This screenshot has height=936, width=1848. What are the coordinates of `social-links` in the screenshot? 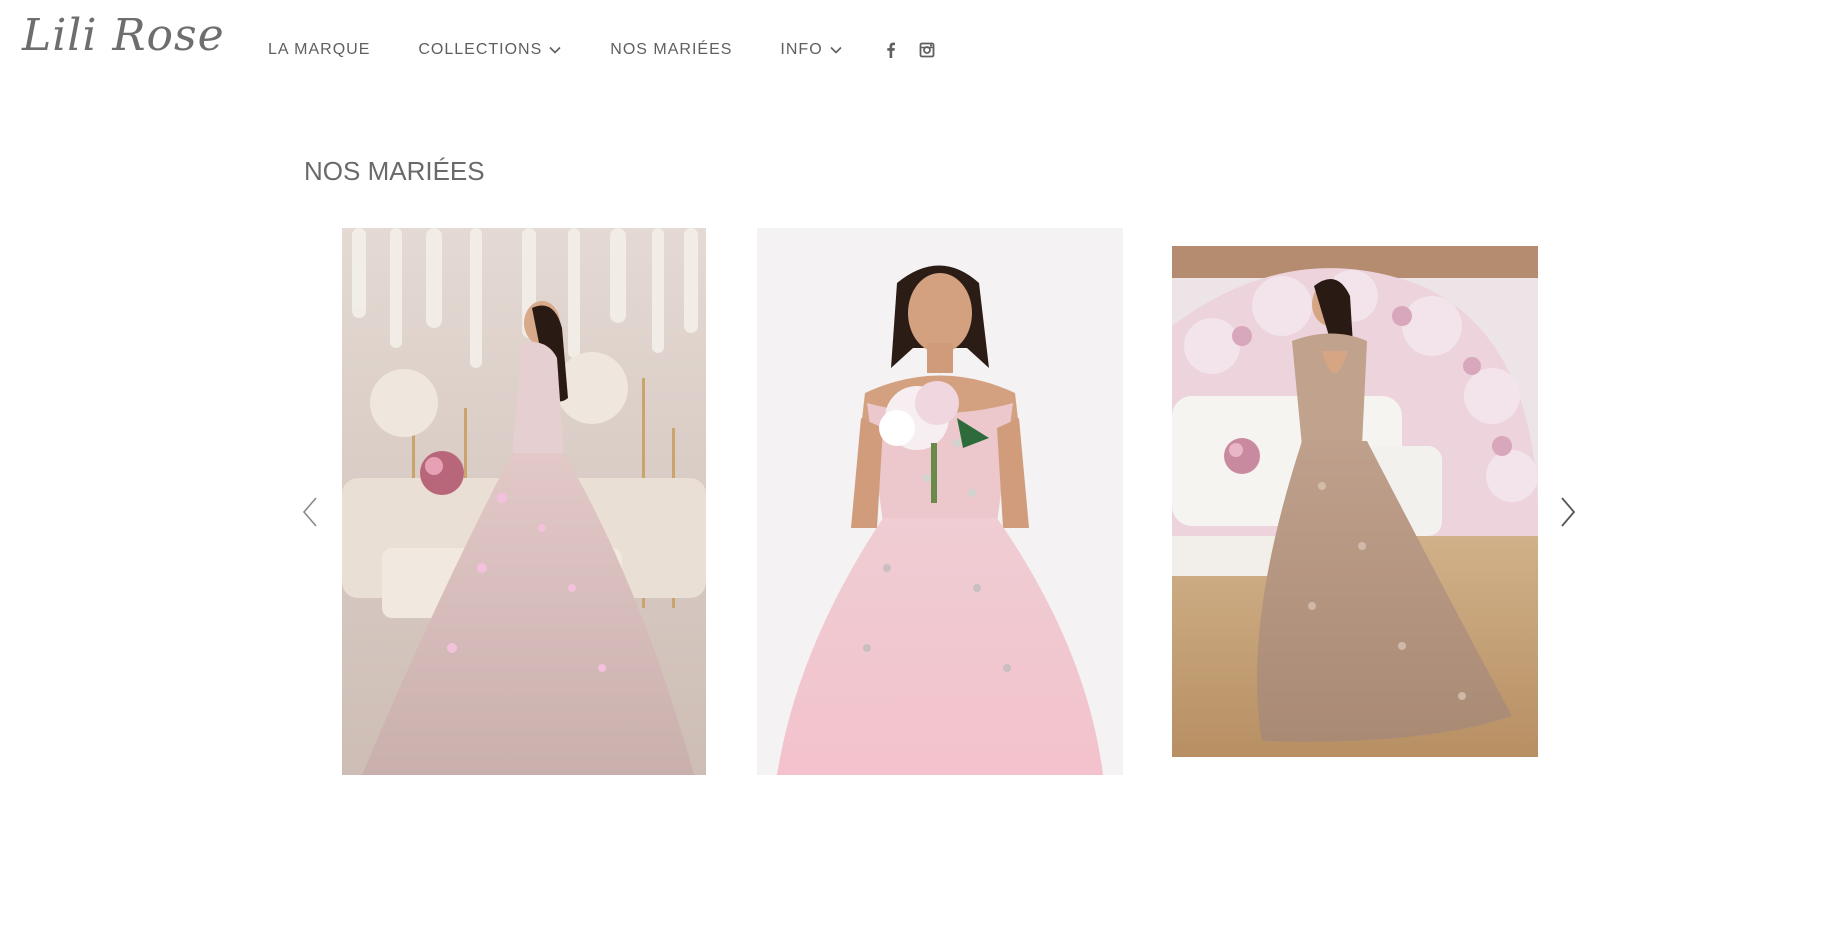 It's located at (919, 50).